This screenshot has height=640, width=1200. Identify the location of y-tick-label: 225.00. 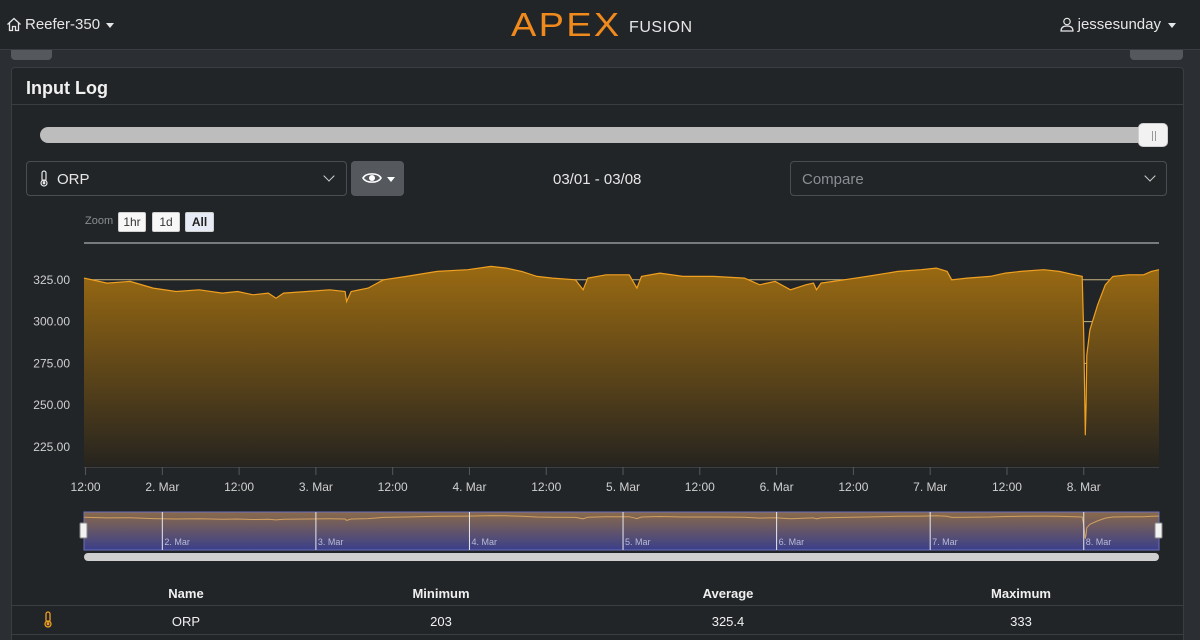
(51, 447).